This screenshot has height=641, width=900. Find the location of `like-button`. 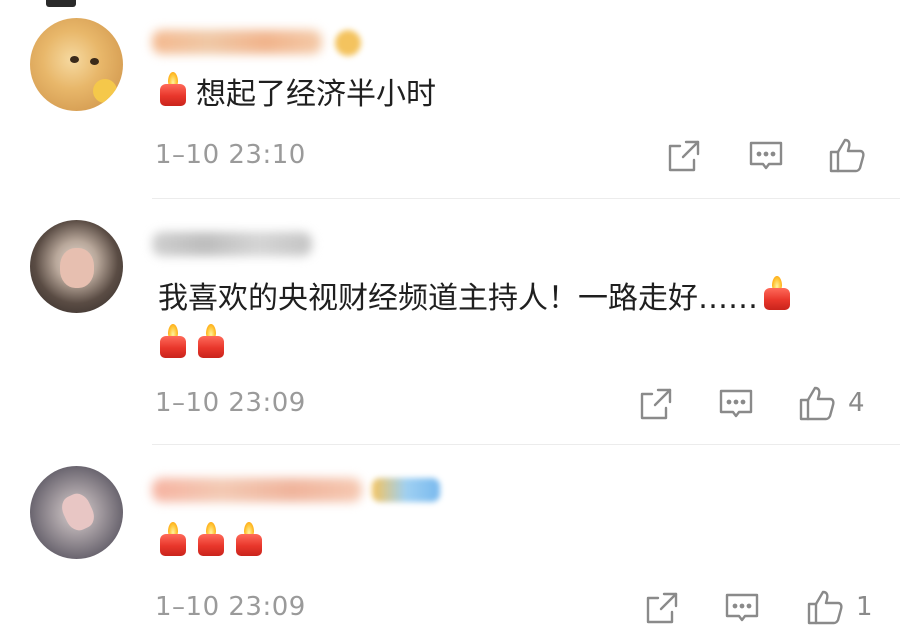

like-button is located at coordinates (847, 155).